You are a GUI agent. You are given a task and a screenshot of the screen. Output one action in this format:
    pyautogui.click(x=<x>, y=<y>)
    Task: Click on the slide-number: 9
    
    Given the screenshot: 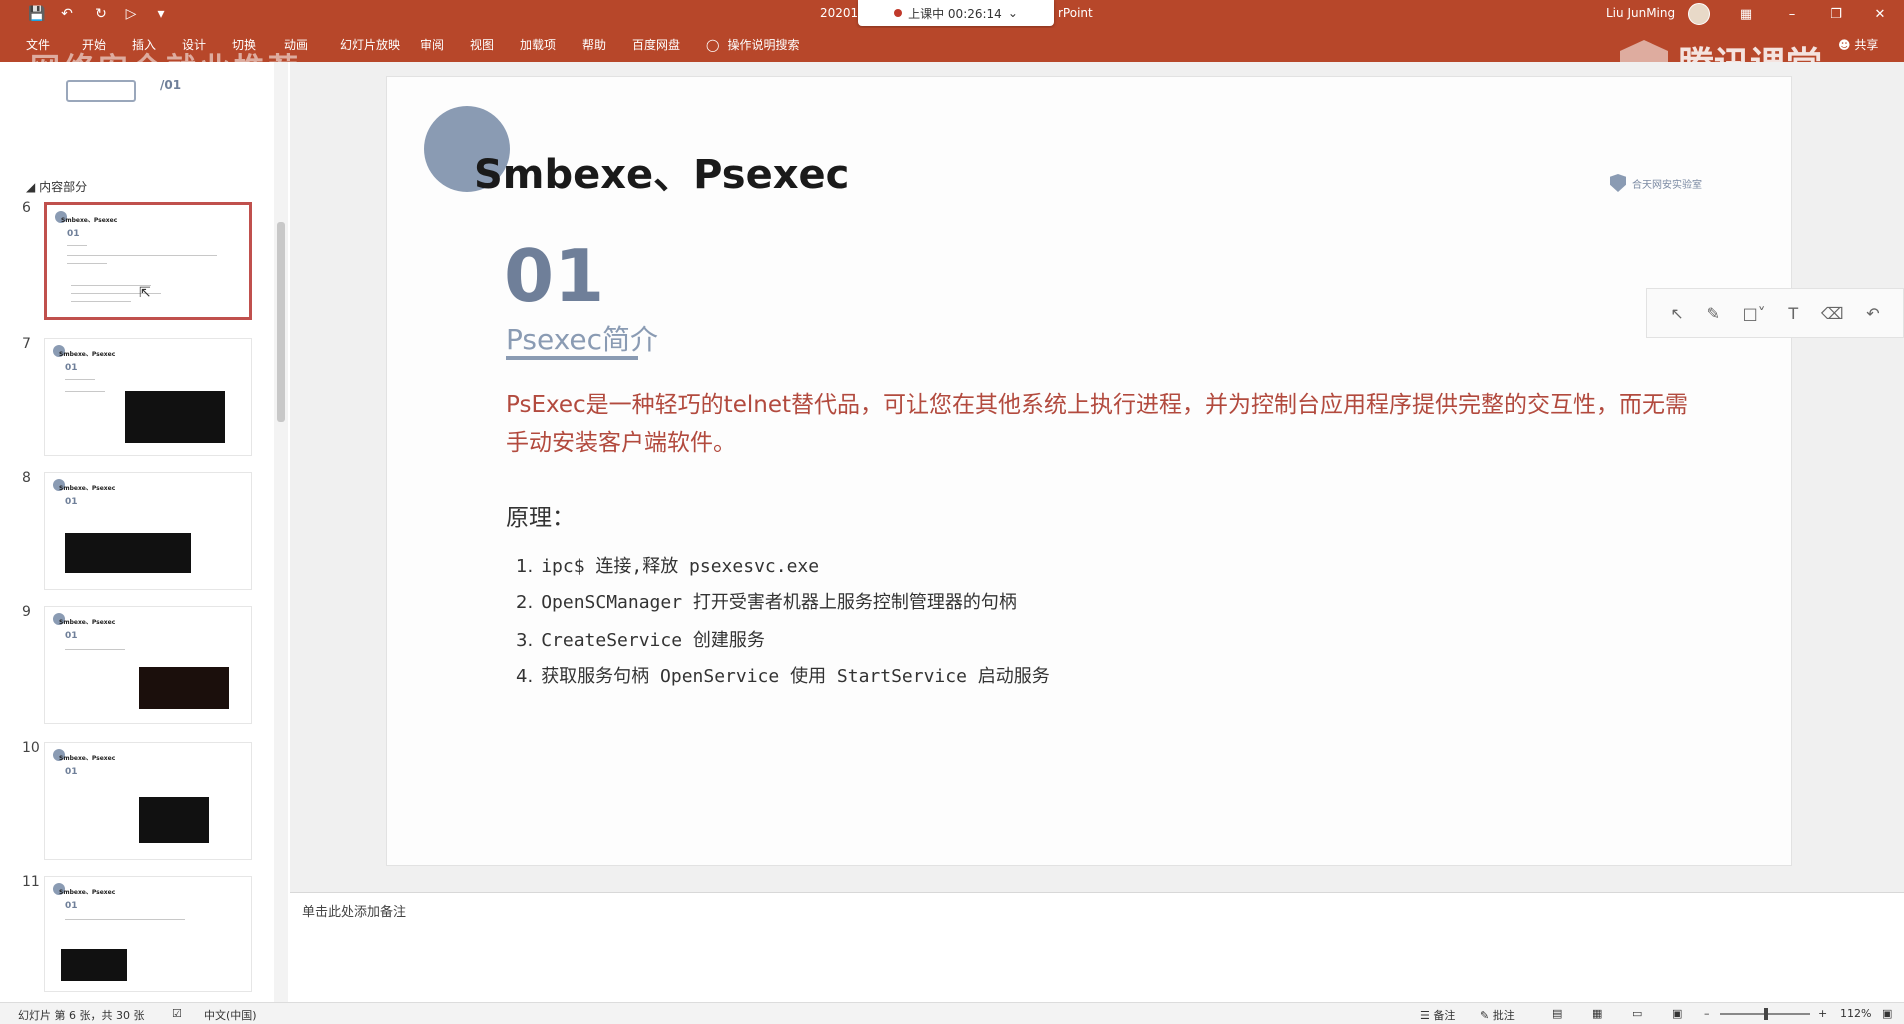 What is the action you would take?
    pyautogui.click(x=26, y=612)
    